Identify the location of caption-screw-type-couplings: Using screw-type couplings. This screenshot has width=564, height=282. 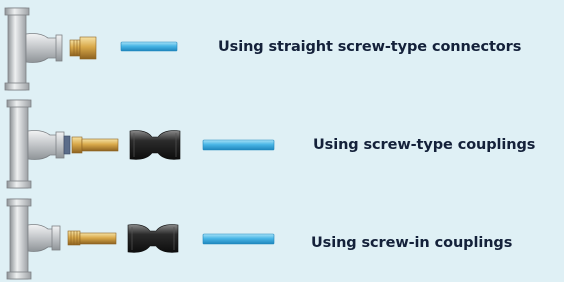
(424, 145).